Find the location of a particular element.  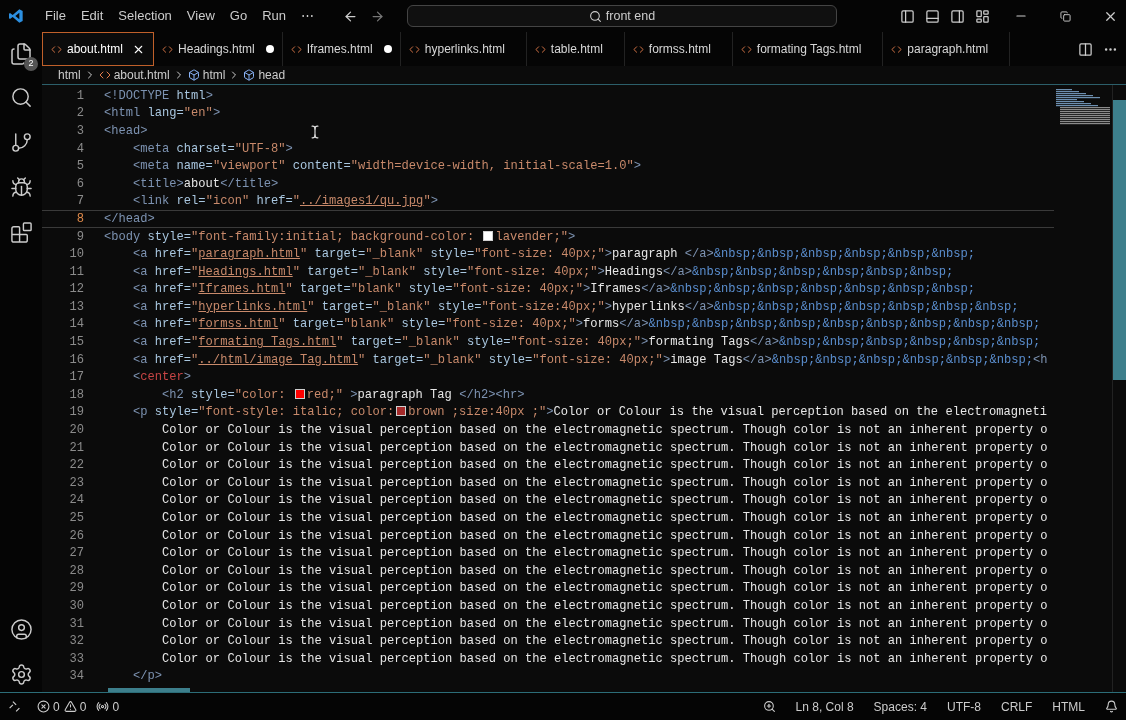

bug-icon is located at coordinates (21, 187).